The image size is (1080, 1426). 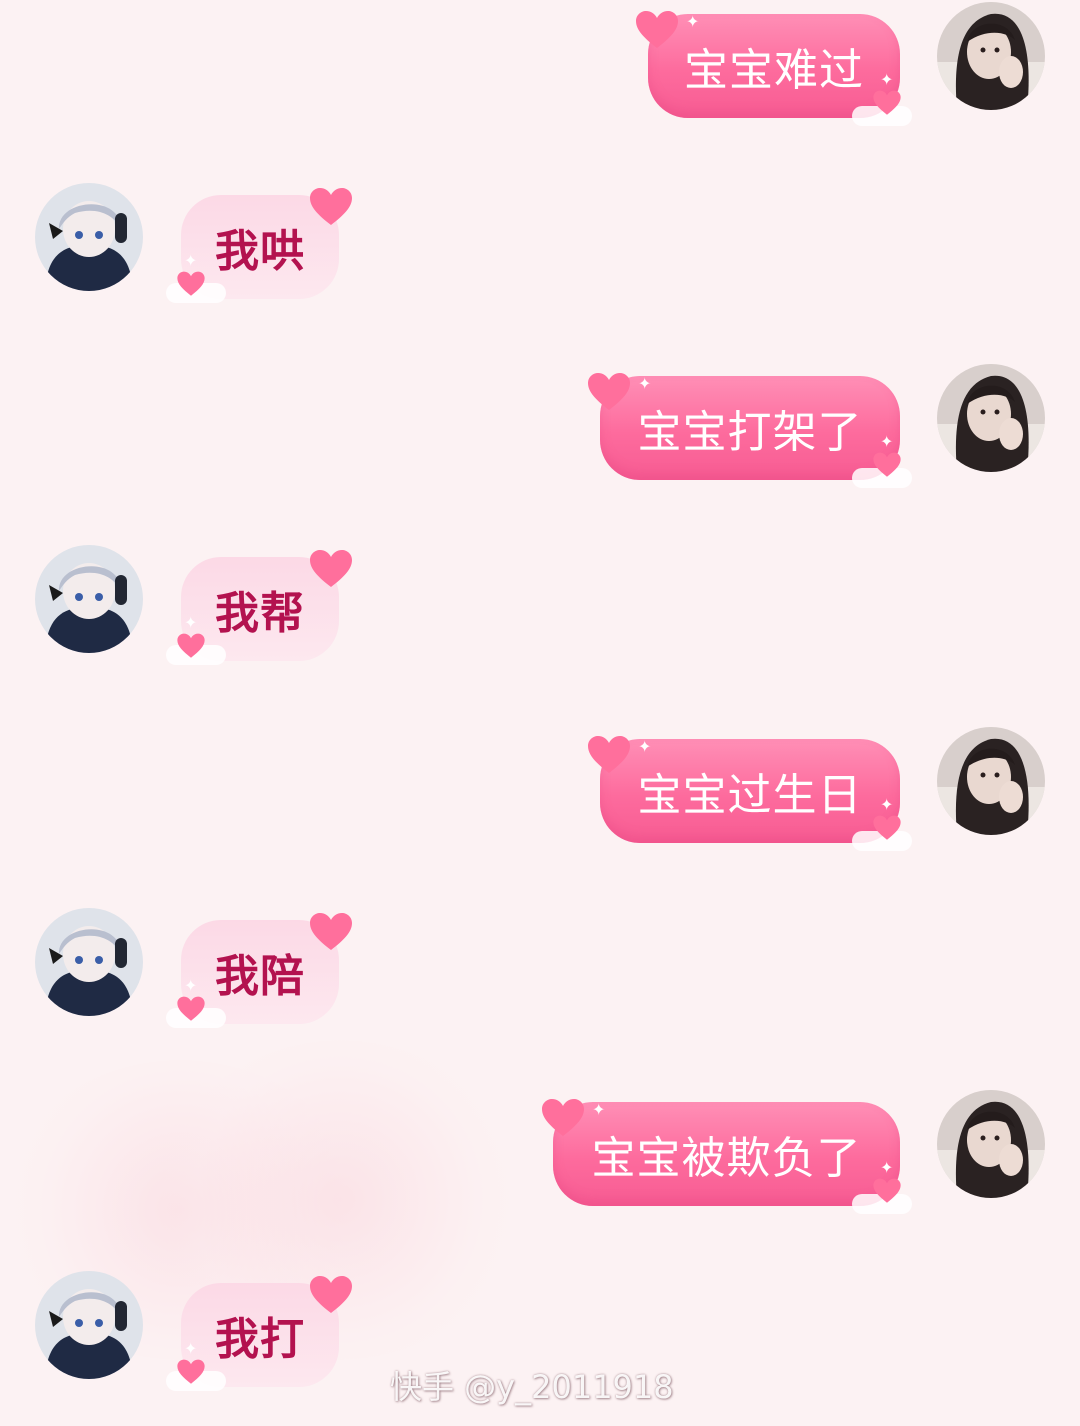 What do you see at coordinates (540, 426) in the screenshot?
I see `message-row-sent: 宝宝打架了 ✦ ✦` at bounding box center [540, 426].